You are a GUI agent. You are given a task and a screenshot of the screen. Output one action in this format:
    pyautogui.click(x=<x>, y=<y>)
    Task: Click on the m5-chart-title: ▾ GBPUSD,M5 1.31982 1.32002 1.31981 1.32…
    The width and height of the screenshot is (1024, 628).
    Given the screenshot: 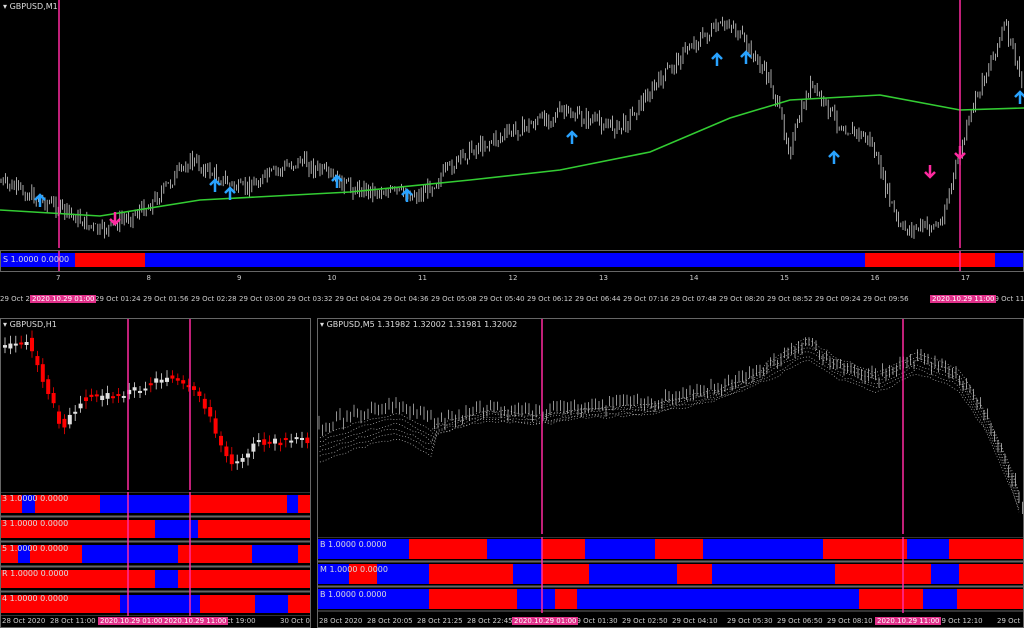 What is the action you would take?
    pyautogui.click(x=418, y=324)
    